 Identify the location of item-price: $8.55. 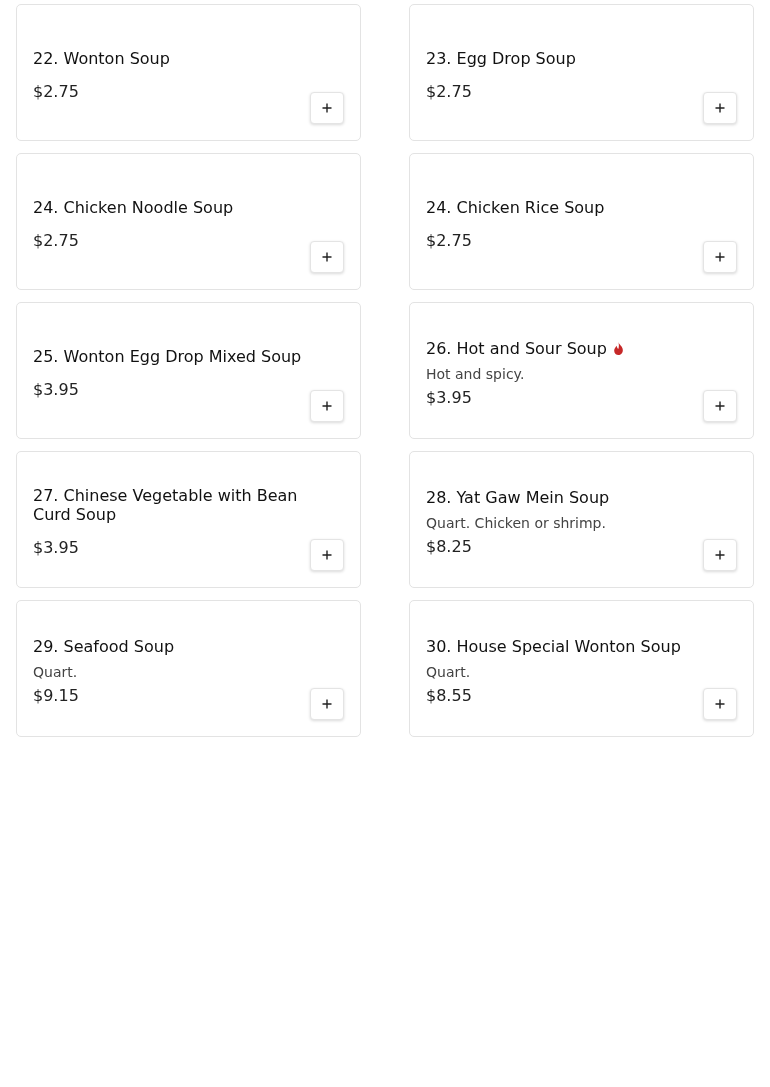
(449, 695).